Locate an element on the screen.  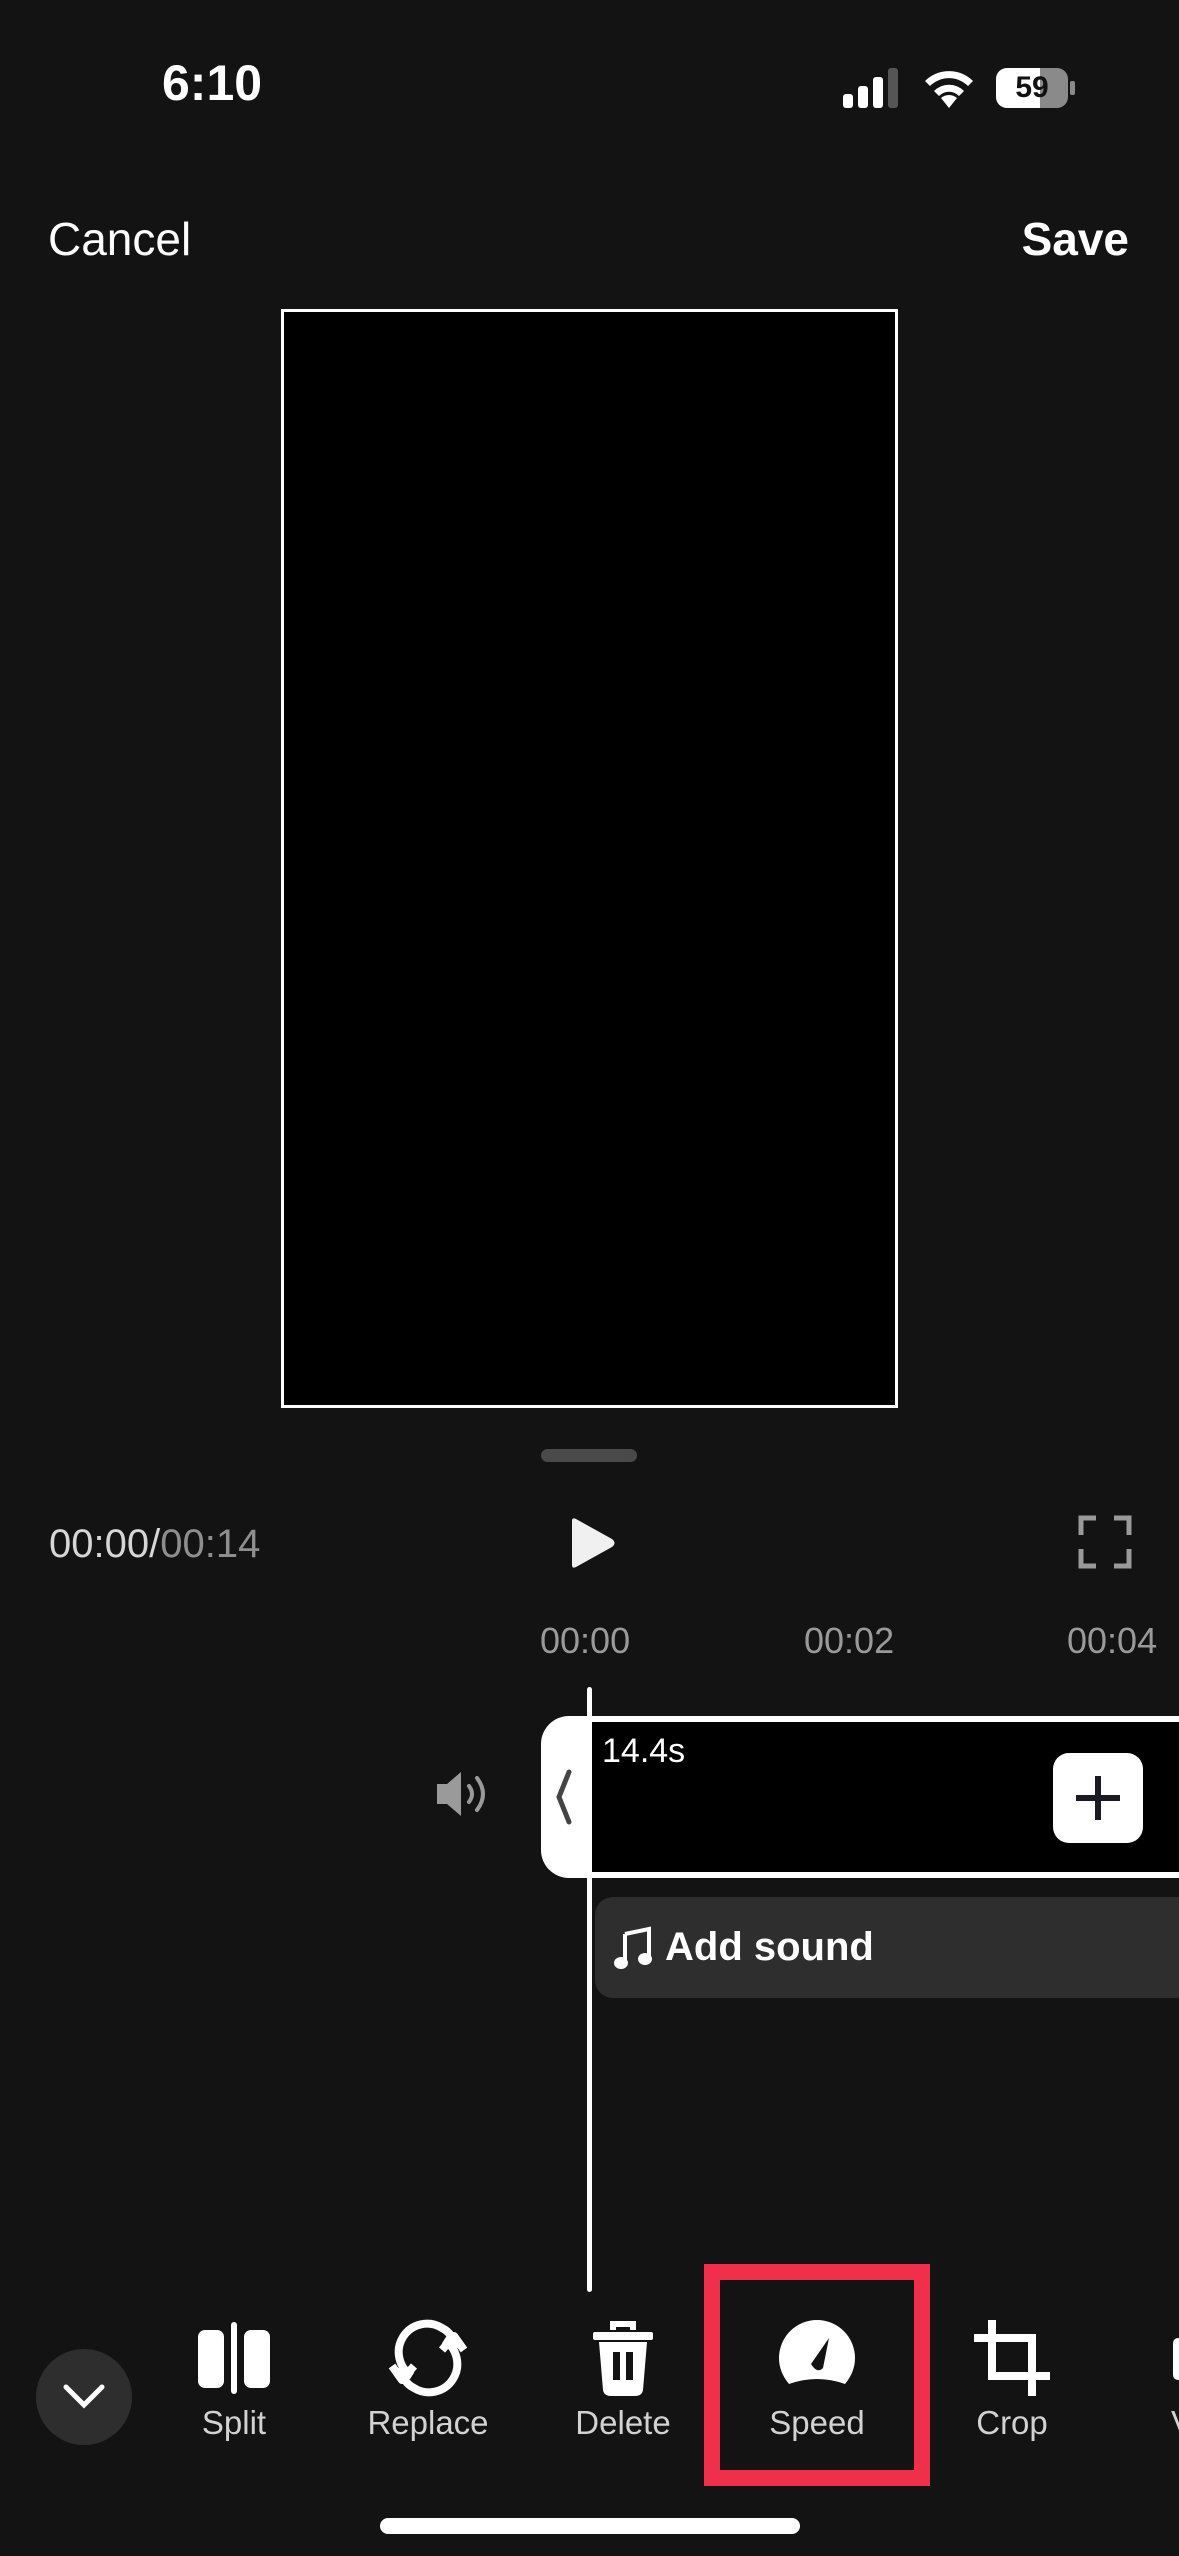
tool-replace: Replace is located at coordinates (428, 2383).